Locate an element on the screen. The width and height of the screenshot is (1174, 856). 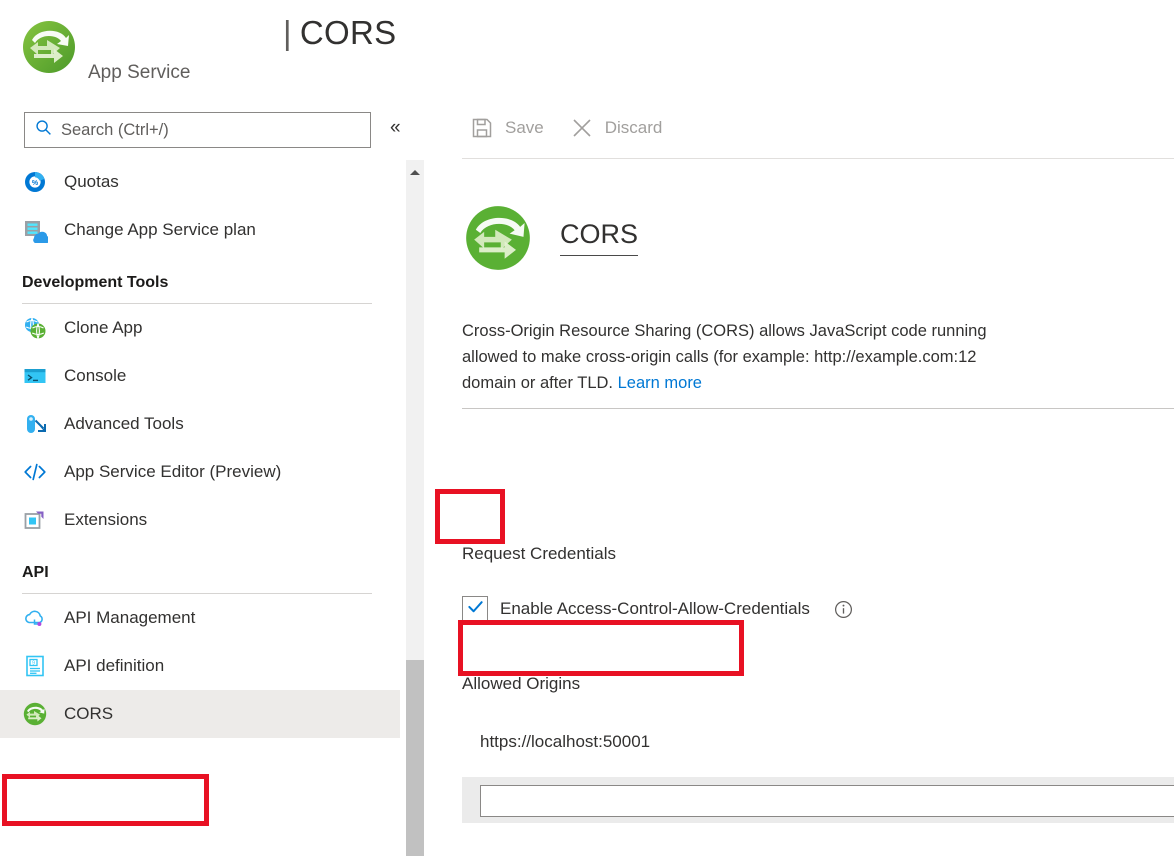
blade-title-text: CORS is located at coordinates (348, 32).